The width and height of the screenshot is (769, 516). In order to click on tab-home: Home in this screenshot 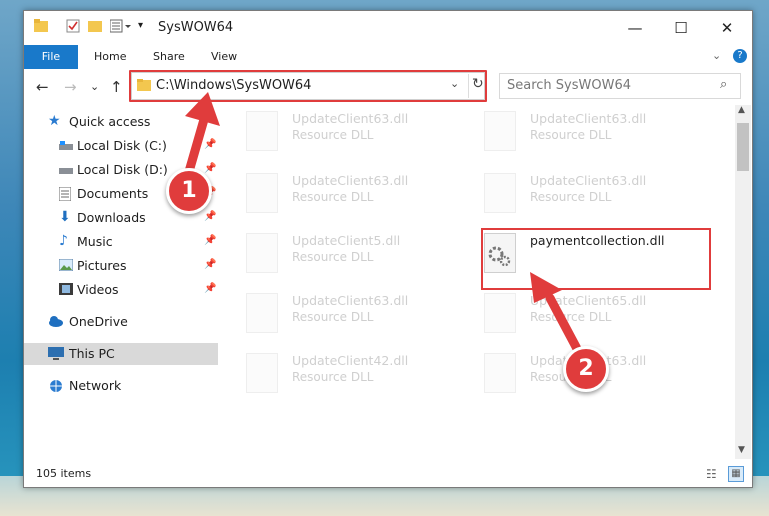, I will do `click(110, 57)`.